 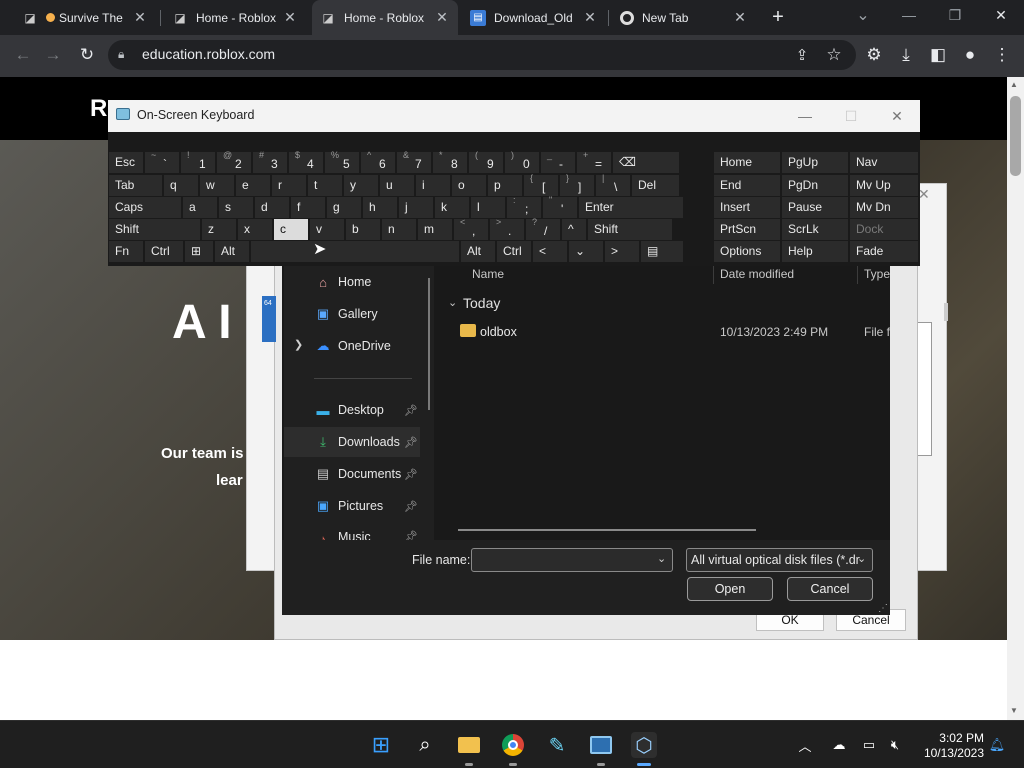 What do you see at coordinates (747, 251) in the screenshot?
I see `osk-key-options: Options` at bounding box center [747, 251].